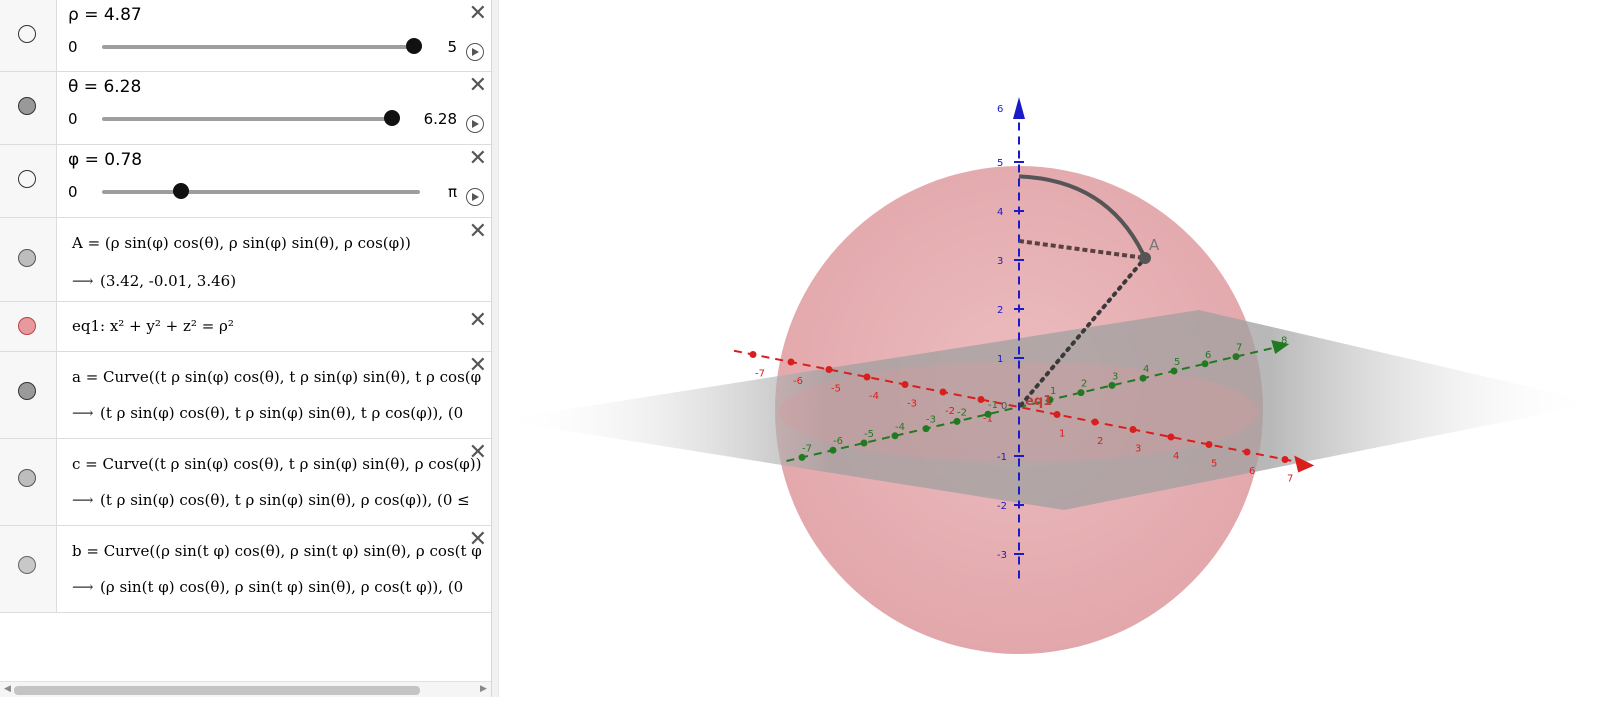  Describe the element at coordinates (1062, 434) in the screenshot. I see `x-tick-label: 1` at that location.